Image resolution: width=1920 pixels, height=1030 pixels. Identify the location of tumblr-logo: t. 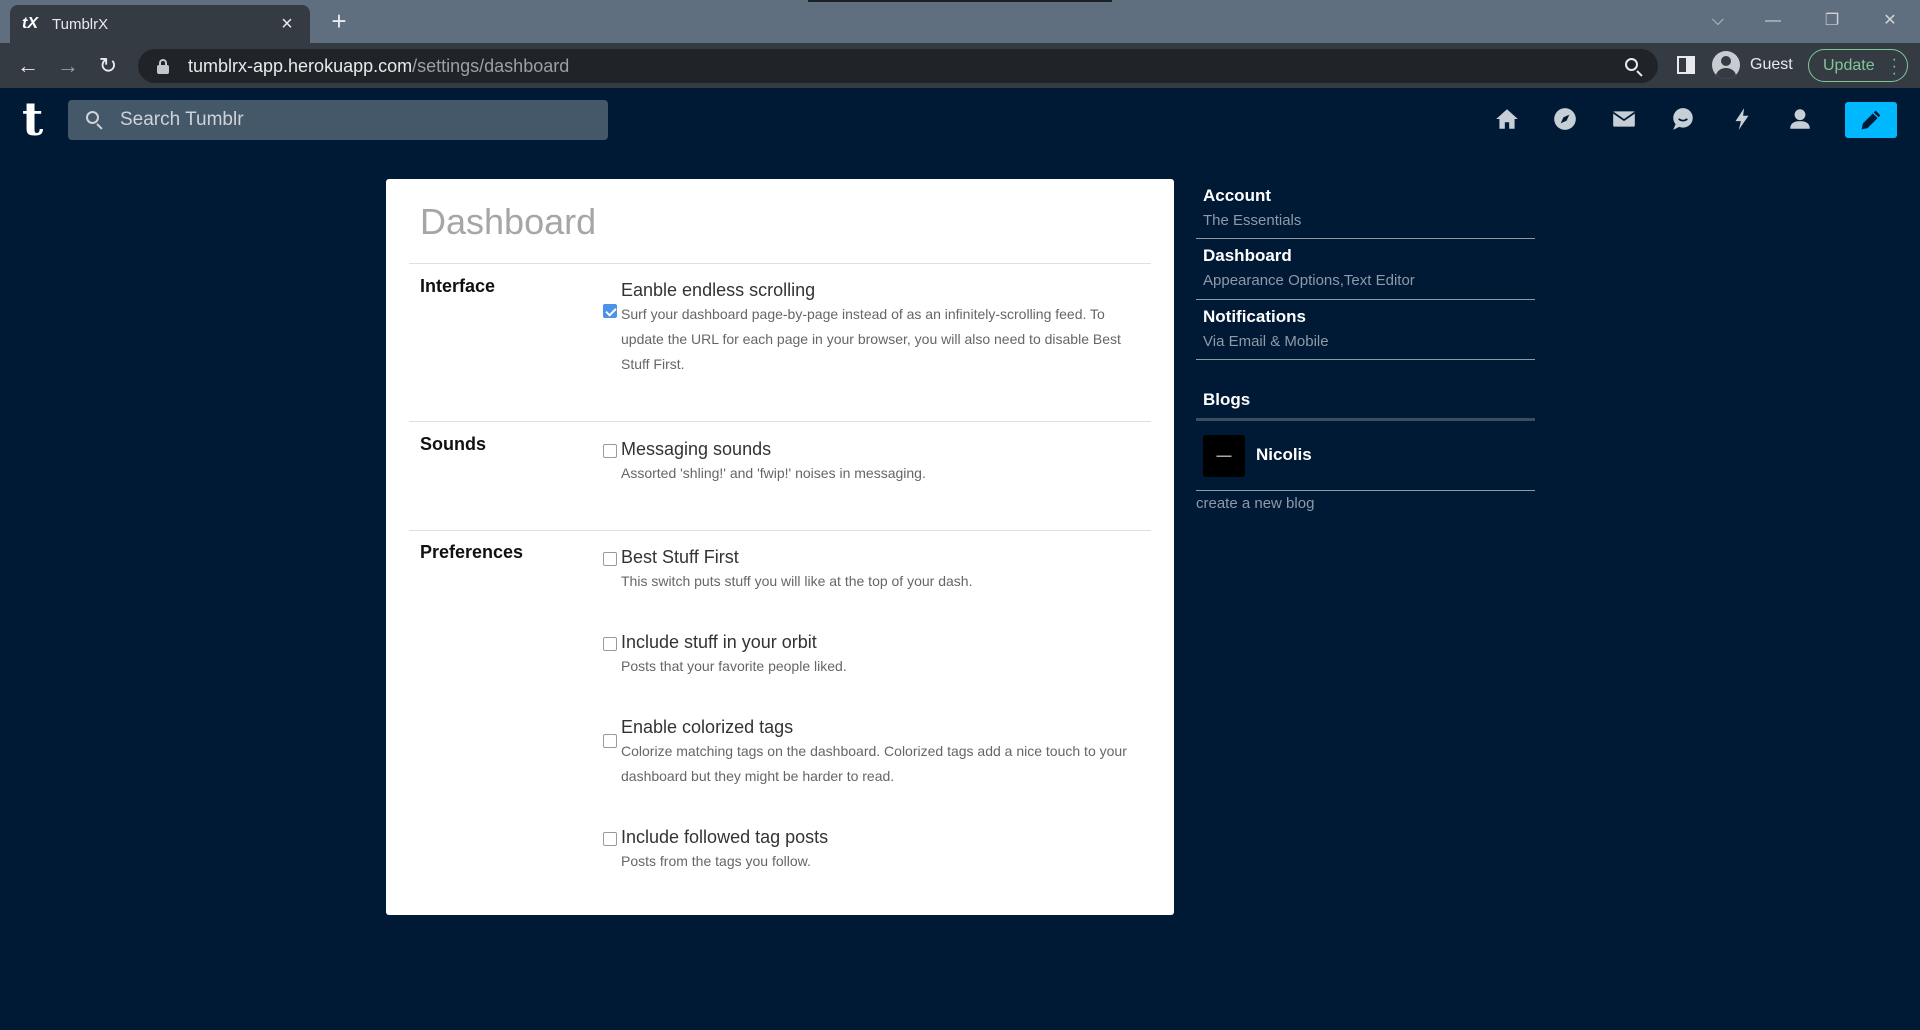
(32, 119).